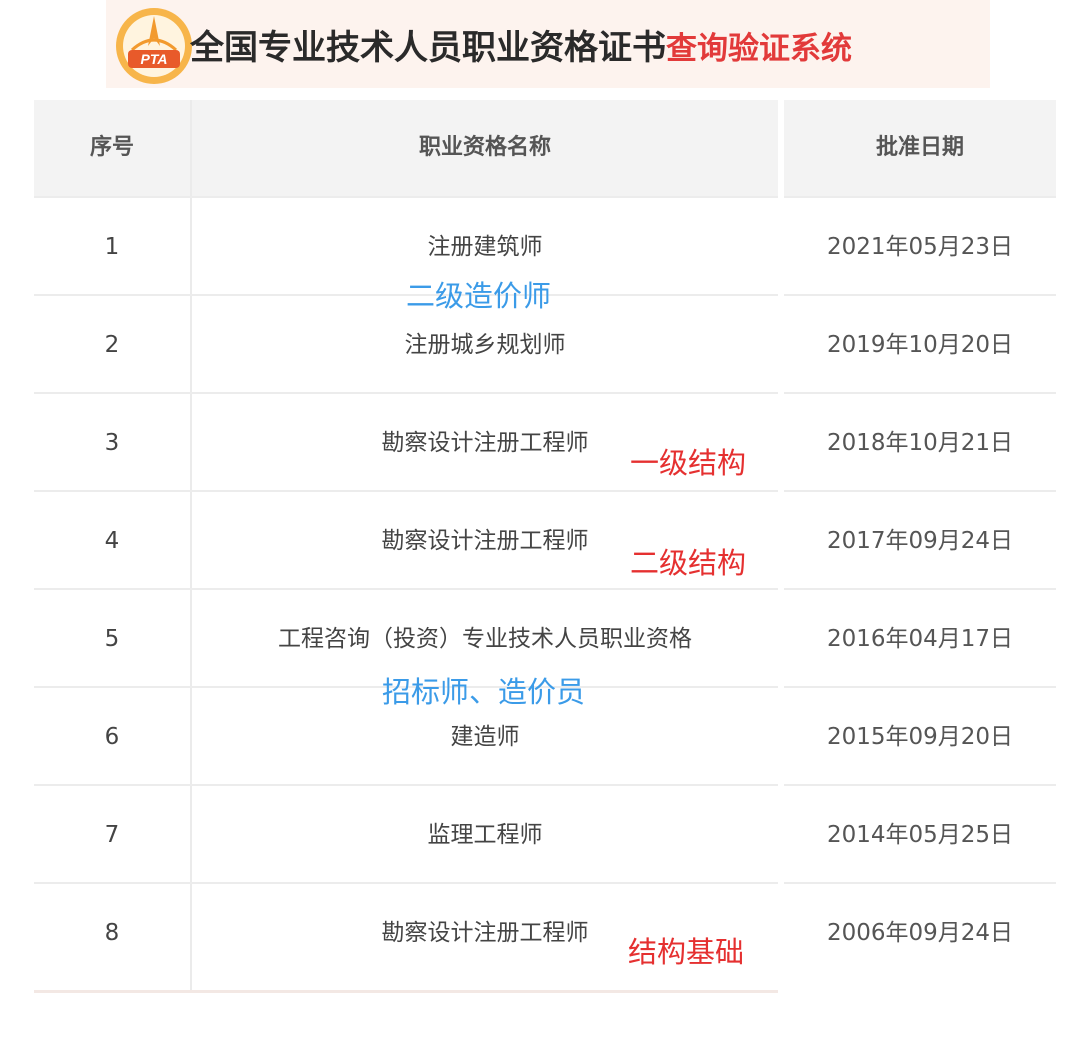  Describe the element at coordinates (112, 443) in the screenshot. I see `row-seq: 3` at that location.